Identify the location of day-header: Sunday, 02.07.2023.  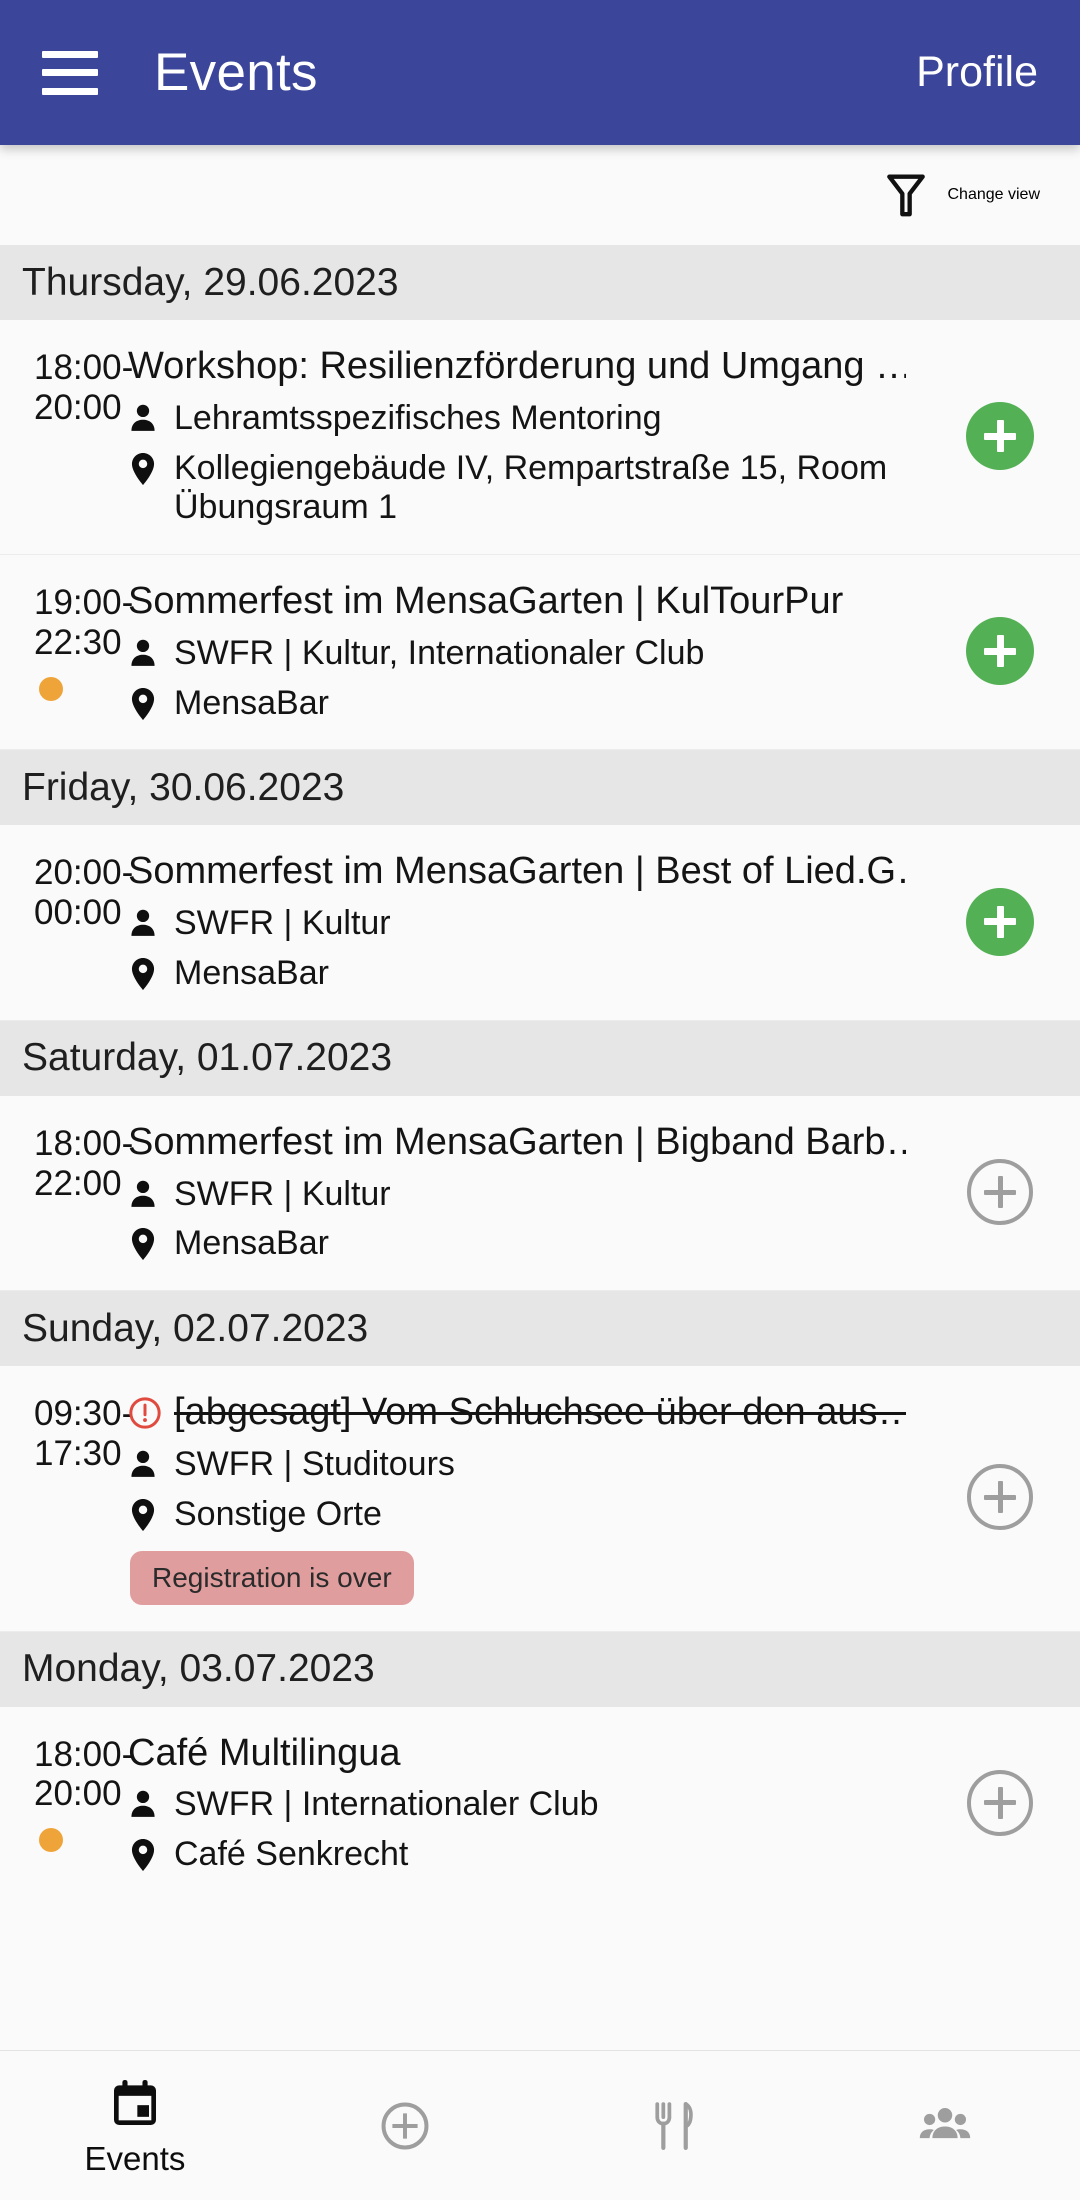
(540, 1329).